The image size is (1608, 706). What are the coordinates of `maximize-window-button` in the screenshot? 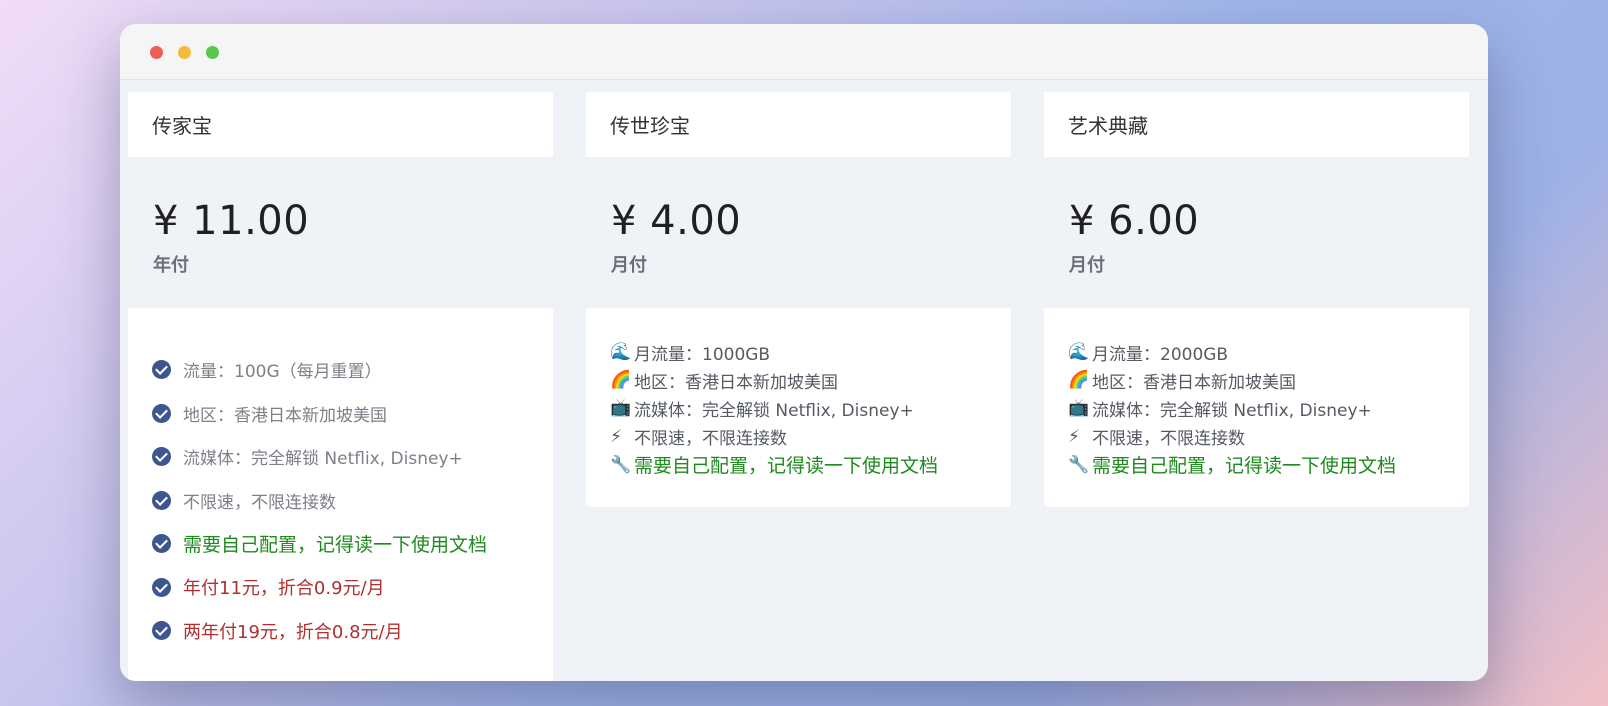 It's located at (212, 52).